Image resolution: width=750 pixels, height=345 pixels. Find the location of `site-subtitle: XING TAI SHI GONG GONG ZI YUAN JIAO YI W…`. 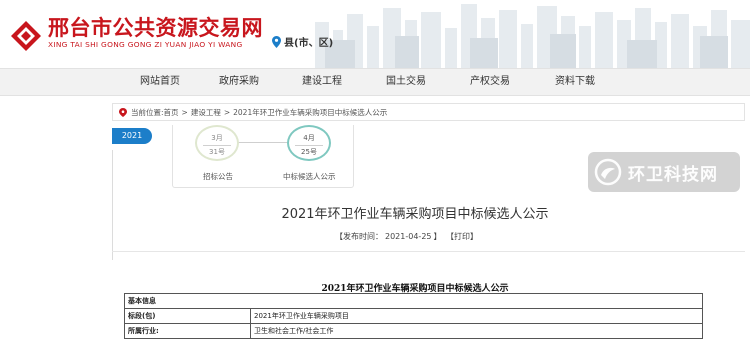

site-subtitle: XING TAI SHI GONG GONG ZI YUAN JIAO YI W… is located at coordinates (145, 44).